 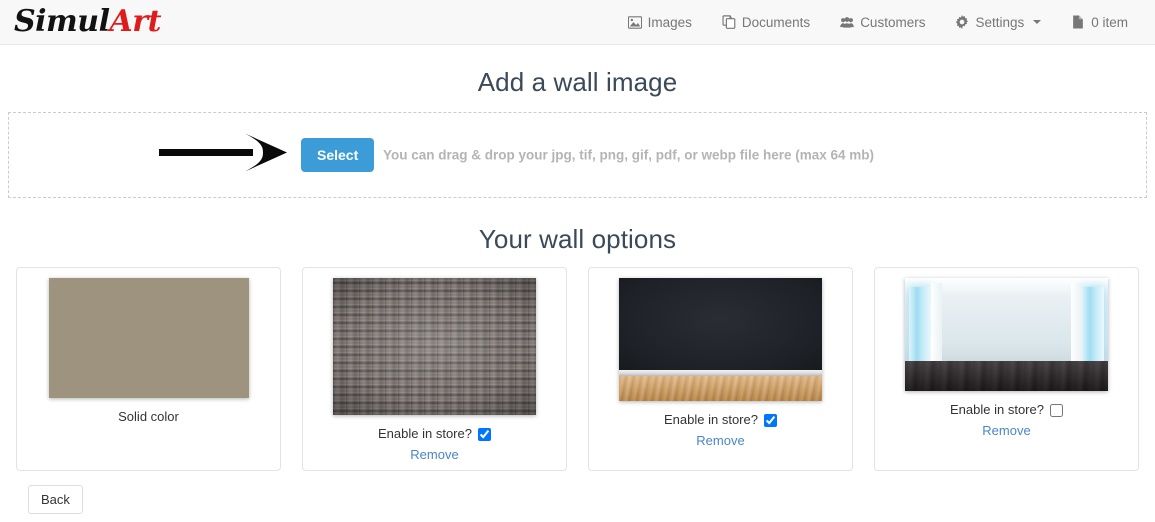 I want to click on page-footer: Back, so click(x=577, y=492).